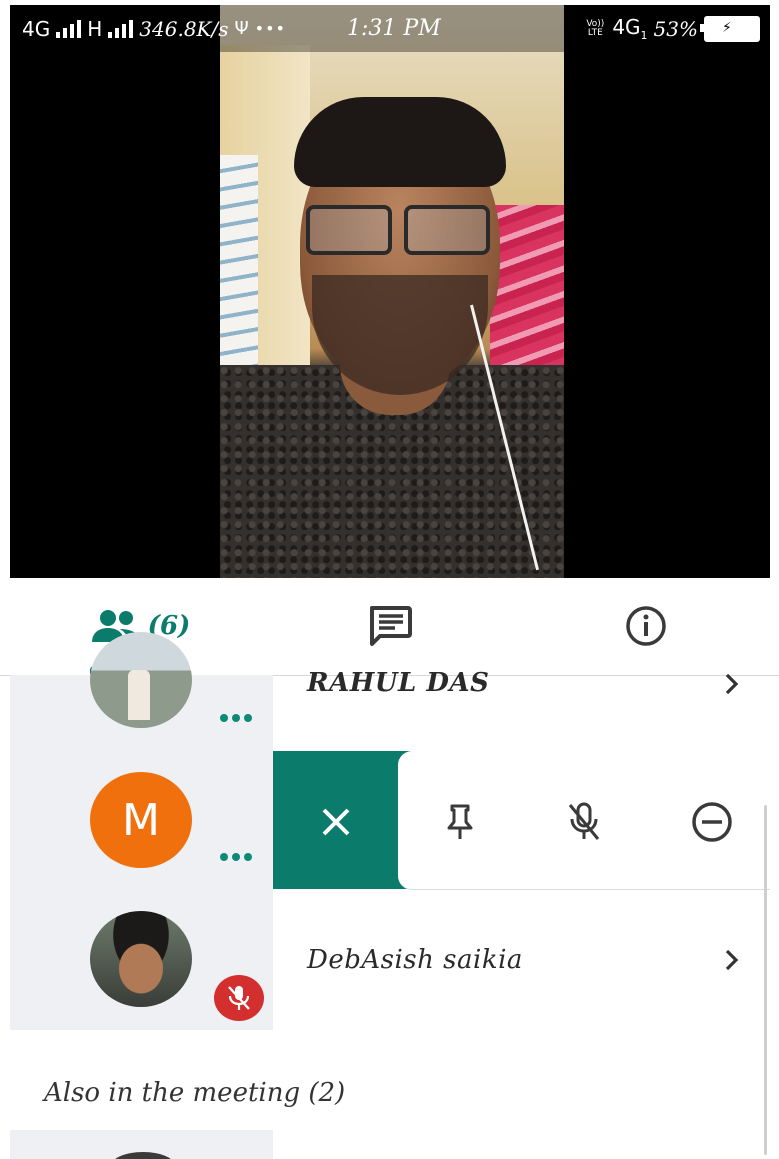 This screenshot has width=779, height=1159. What do you see at coordinates (141, 1144) in the screenshot?
I see `next-participant-avatar` at bounding box center [141, 1144].